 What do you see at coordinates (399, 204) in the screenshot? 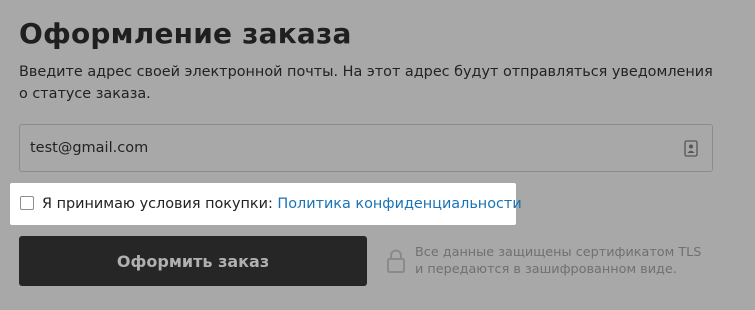
I see `privacy-policy-link: Политика конфиденциальности` at bounding box center [399, 204].